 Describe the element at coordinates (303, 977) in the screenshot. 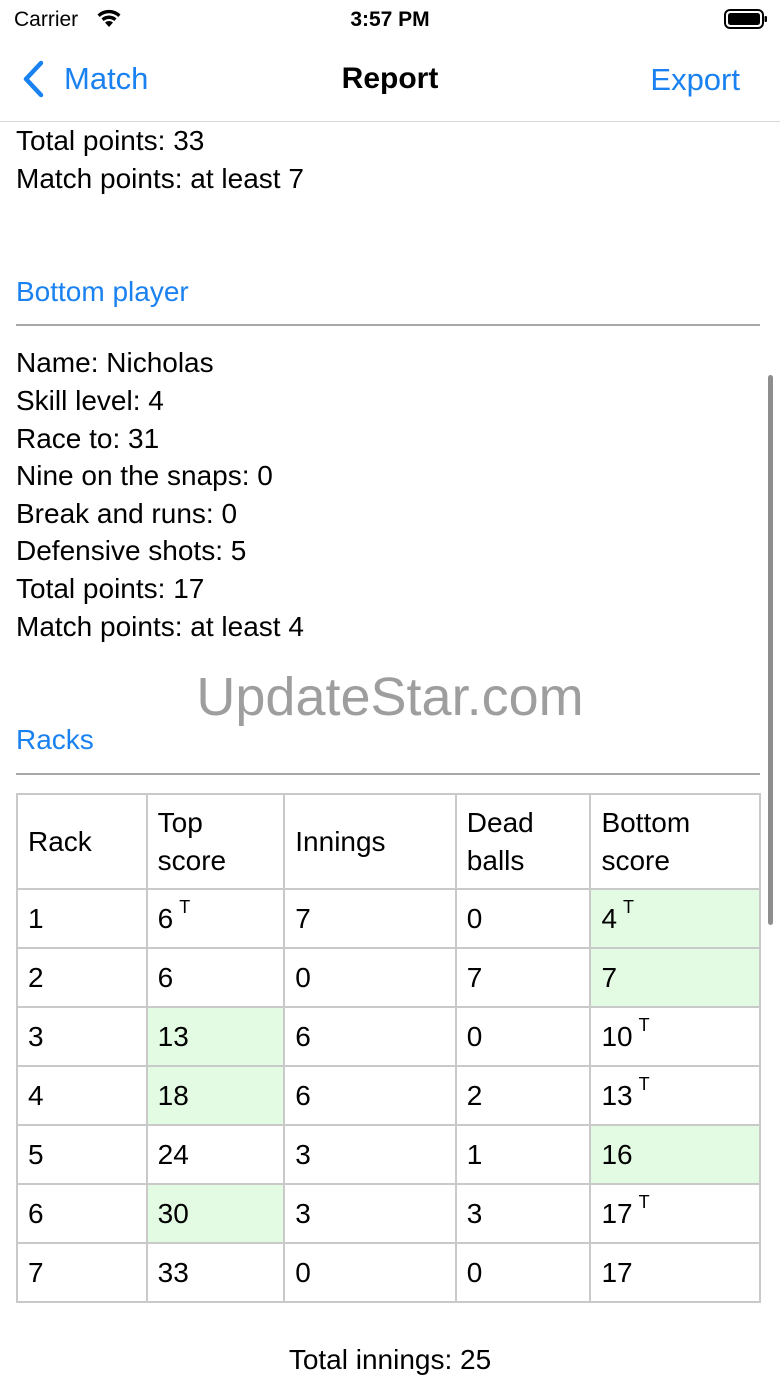

I see `innings-cell-value: 0` at that location.